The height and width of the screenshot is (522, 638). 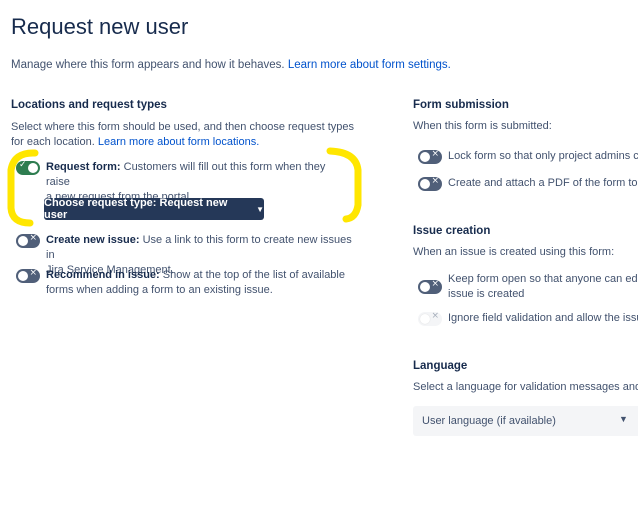 I want to click on right-bracket, so click(x=344, y=185).